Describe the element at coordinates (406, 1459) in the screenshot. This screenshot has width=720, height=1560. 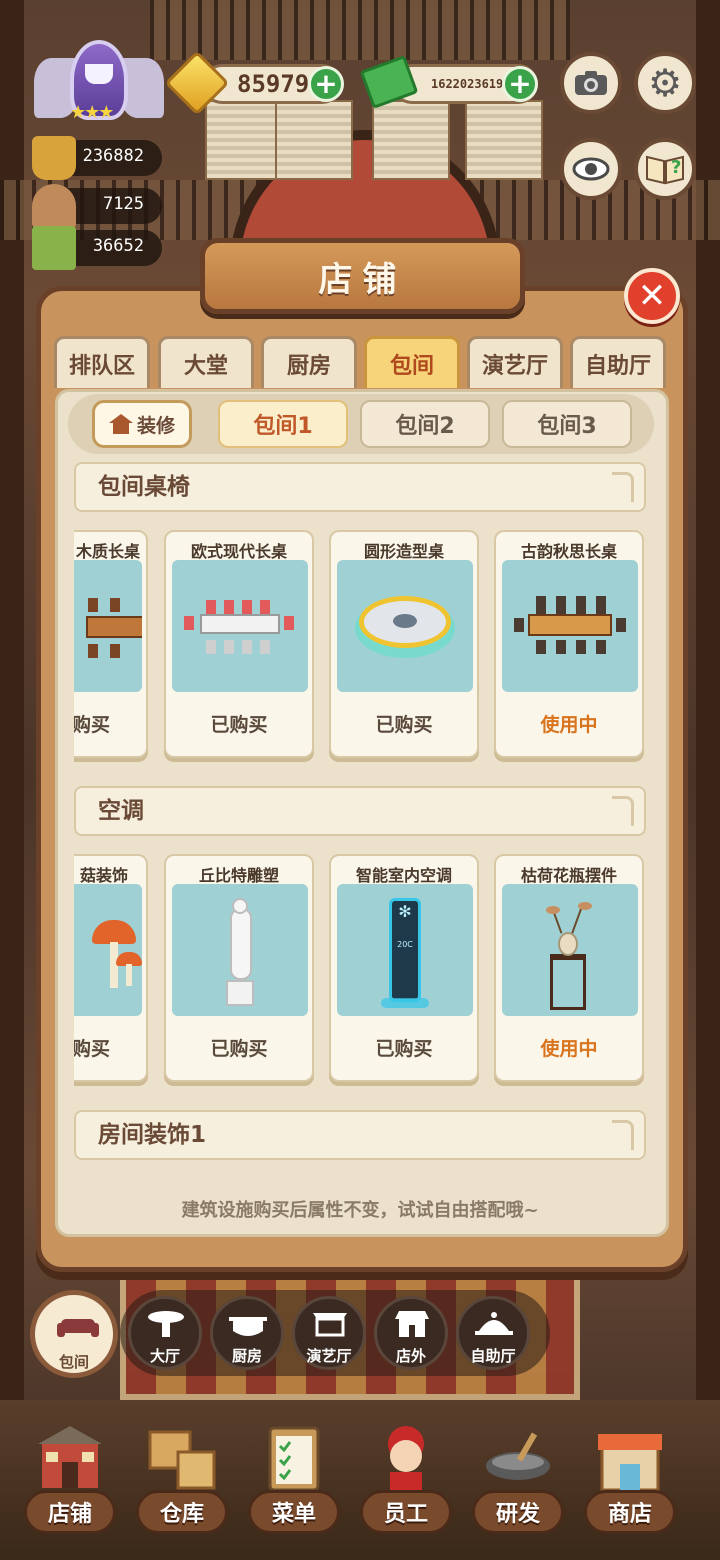
I see `chef-icon` at that location.